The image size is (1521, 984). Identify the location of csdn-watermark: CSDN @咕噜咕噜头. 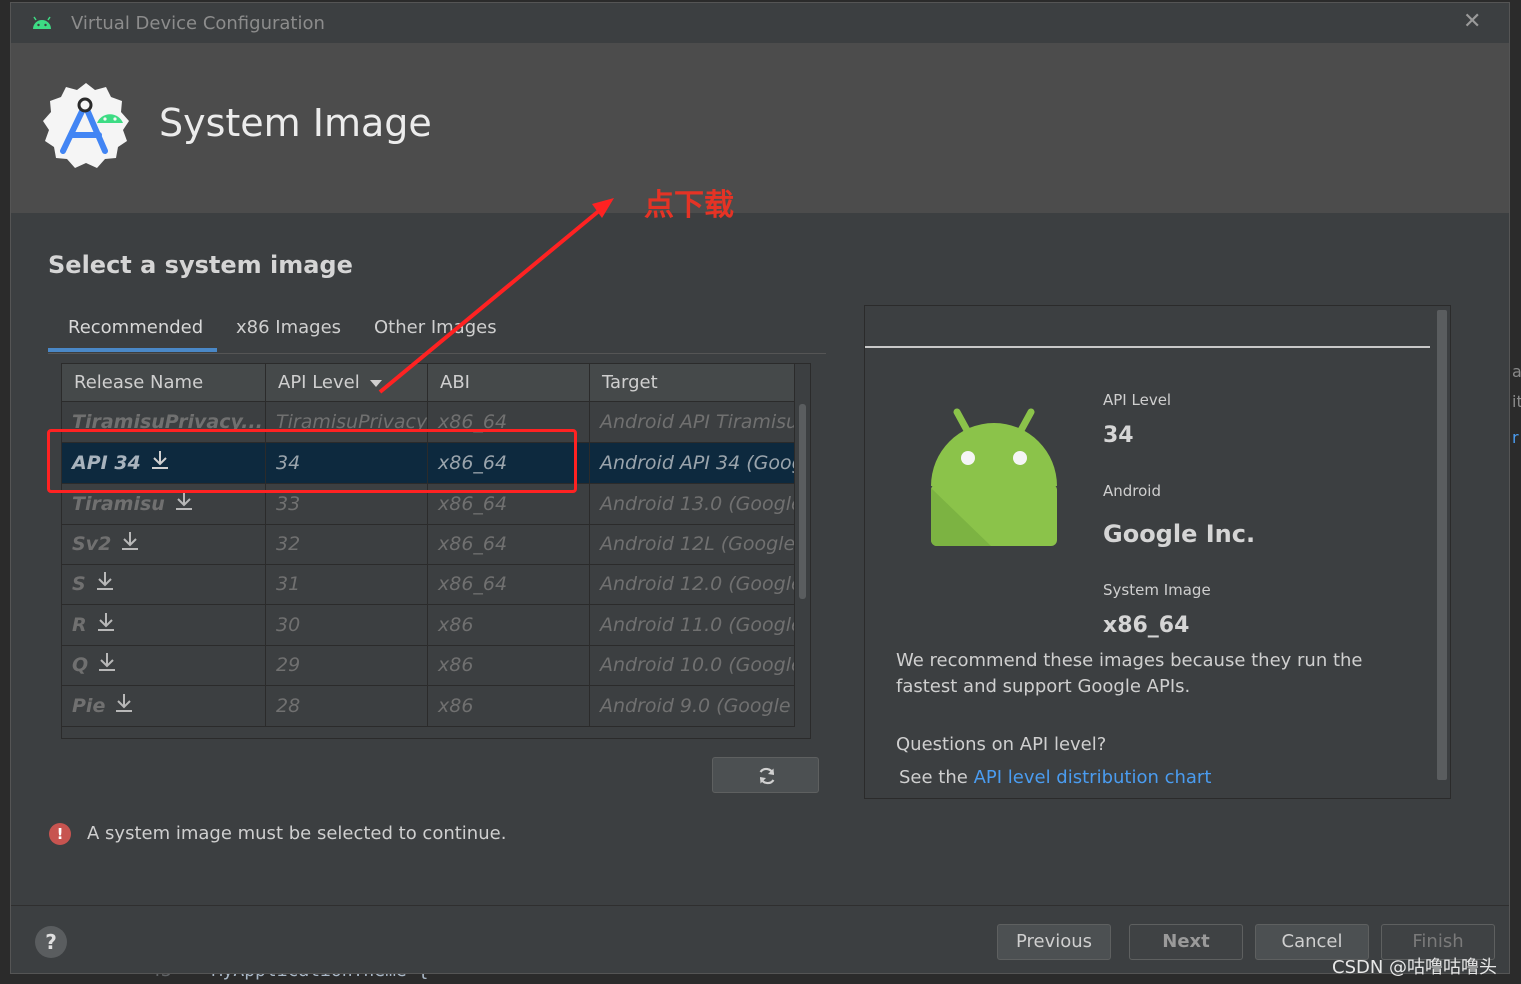
(1415, 967).